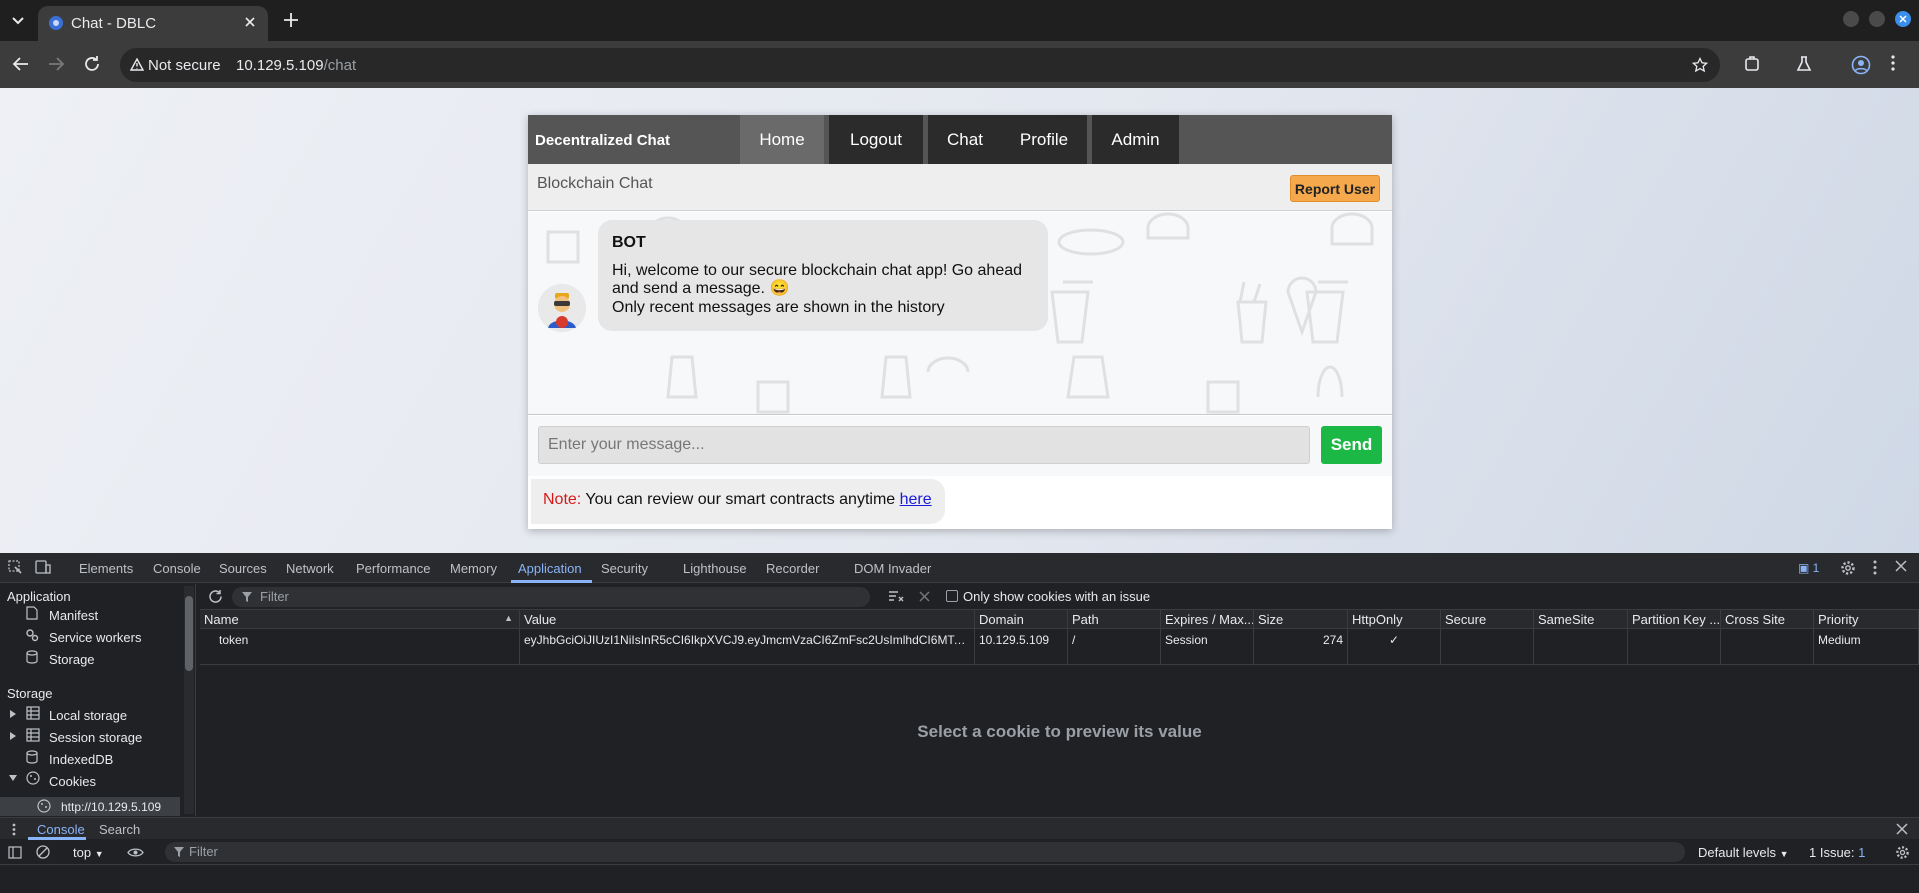 The image size is (1919, 893). Describe the element at coordinates (61, 829) in the screenshot. I see `drawer-tab-console: Console` at that location.